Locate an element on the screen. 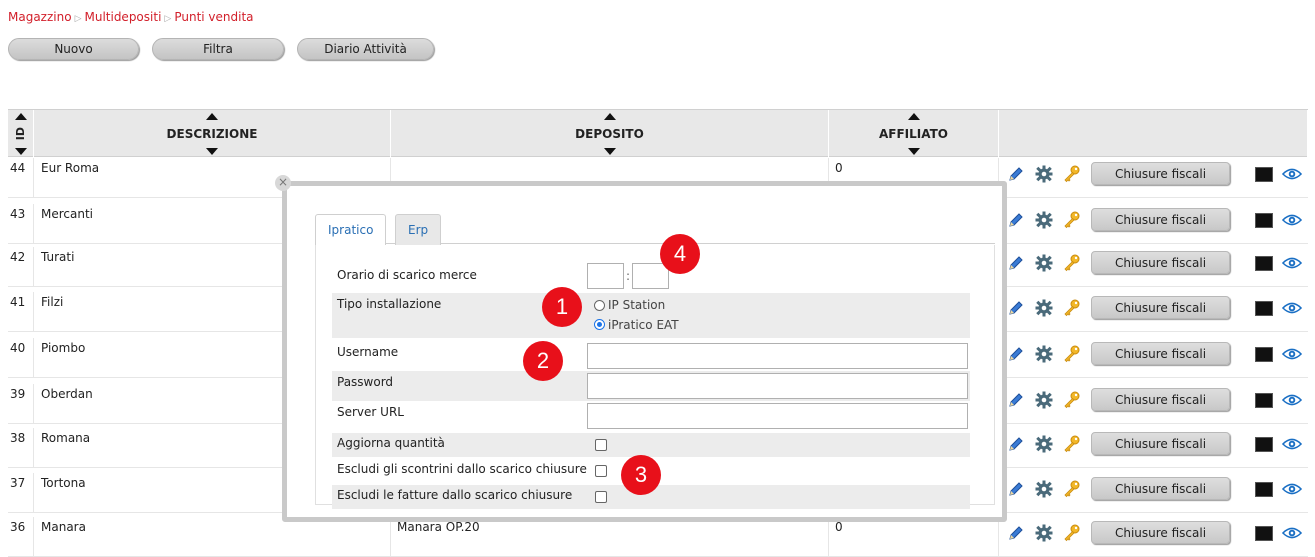  breadcrumb-punti-vendita: Punti vendita is located at coordinates (213, 17).